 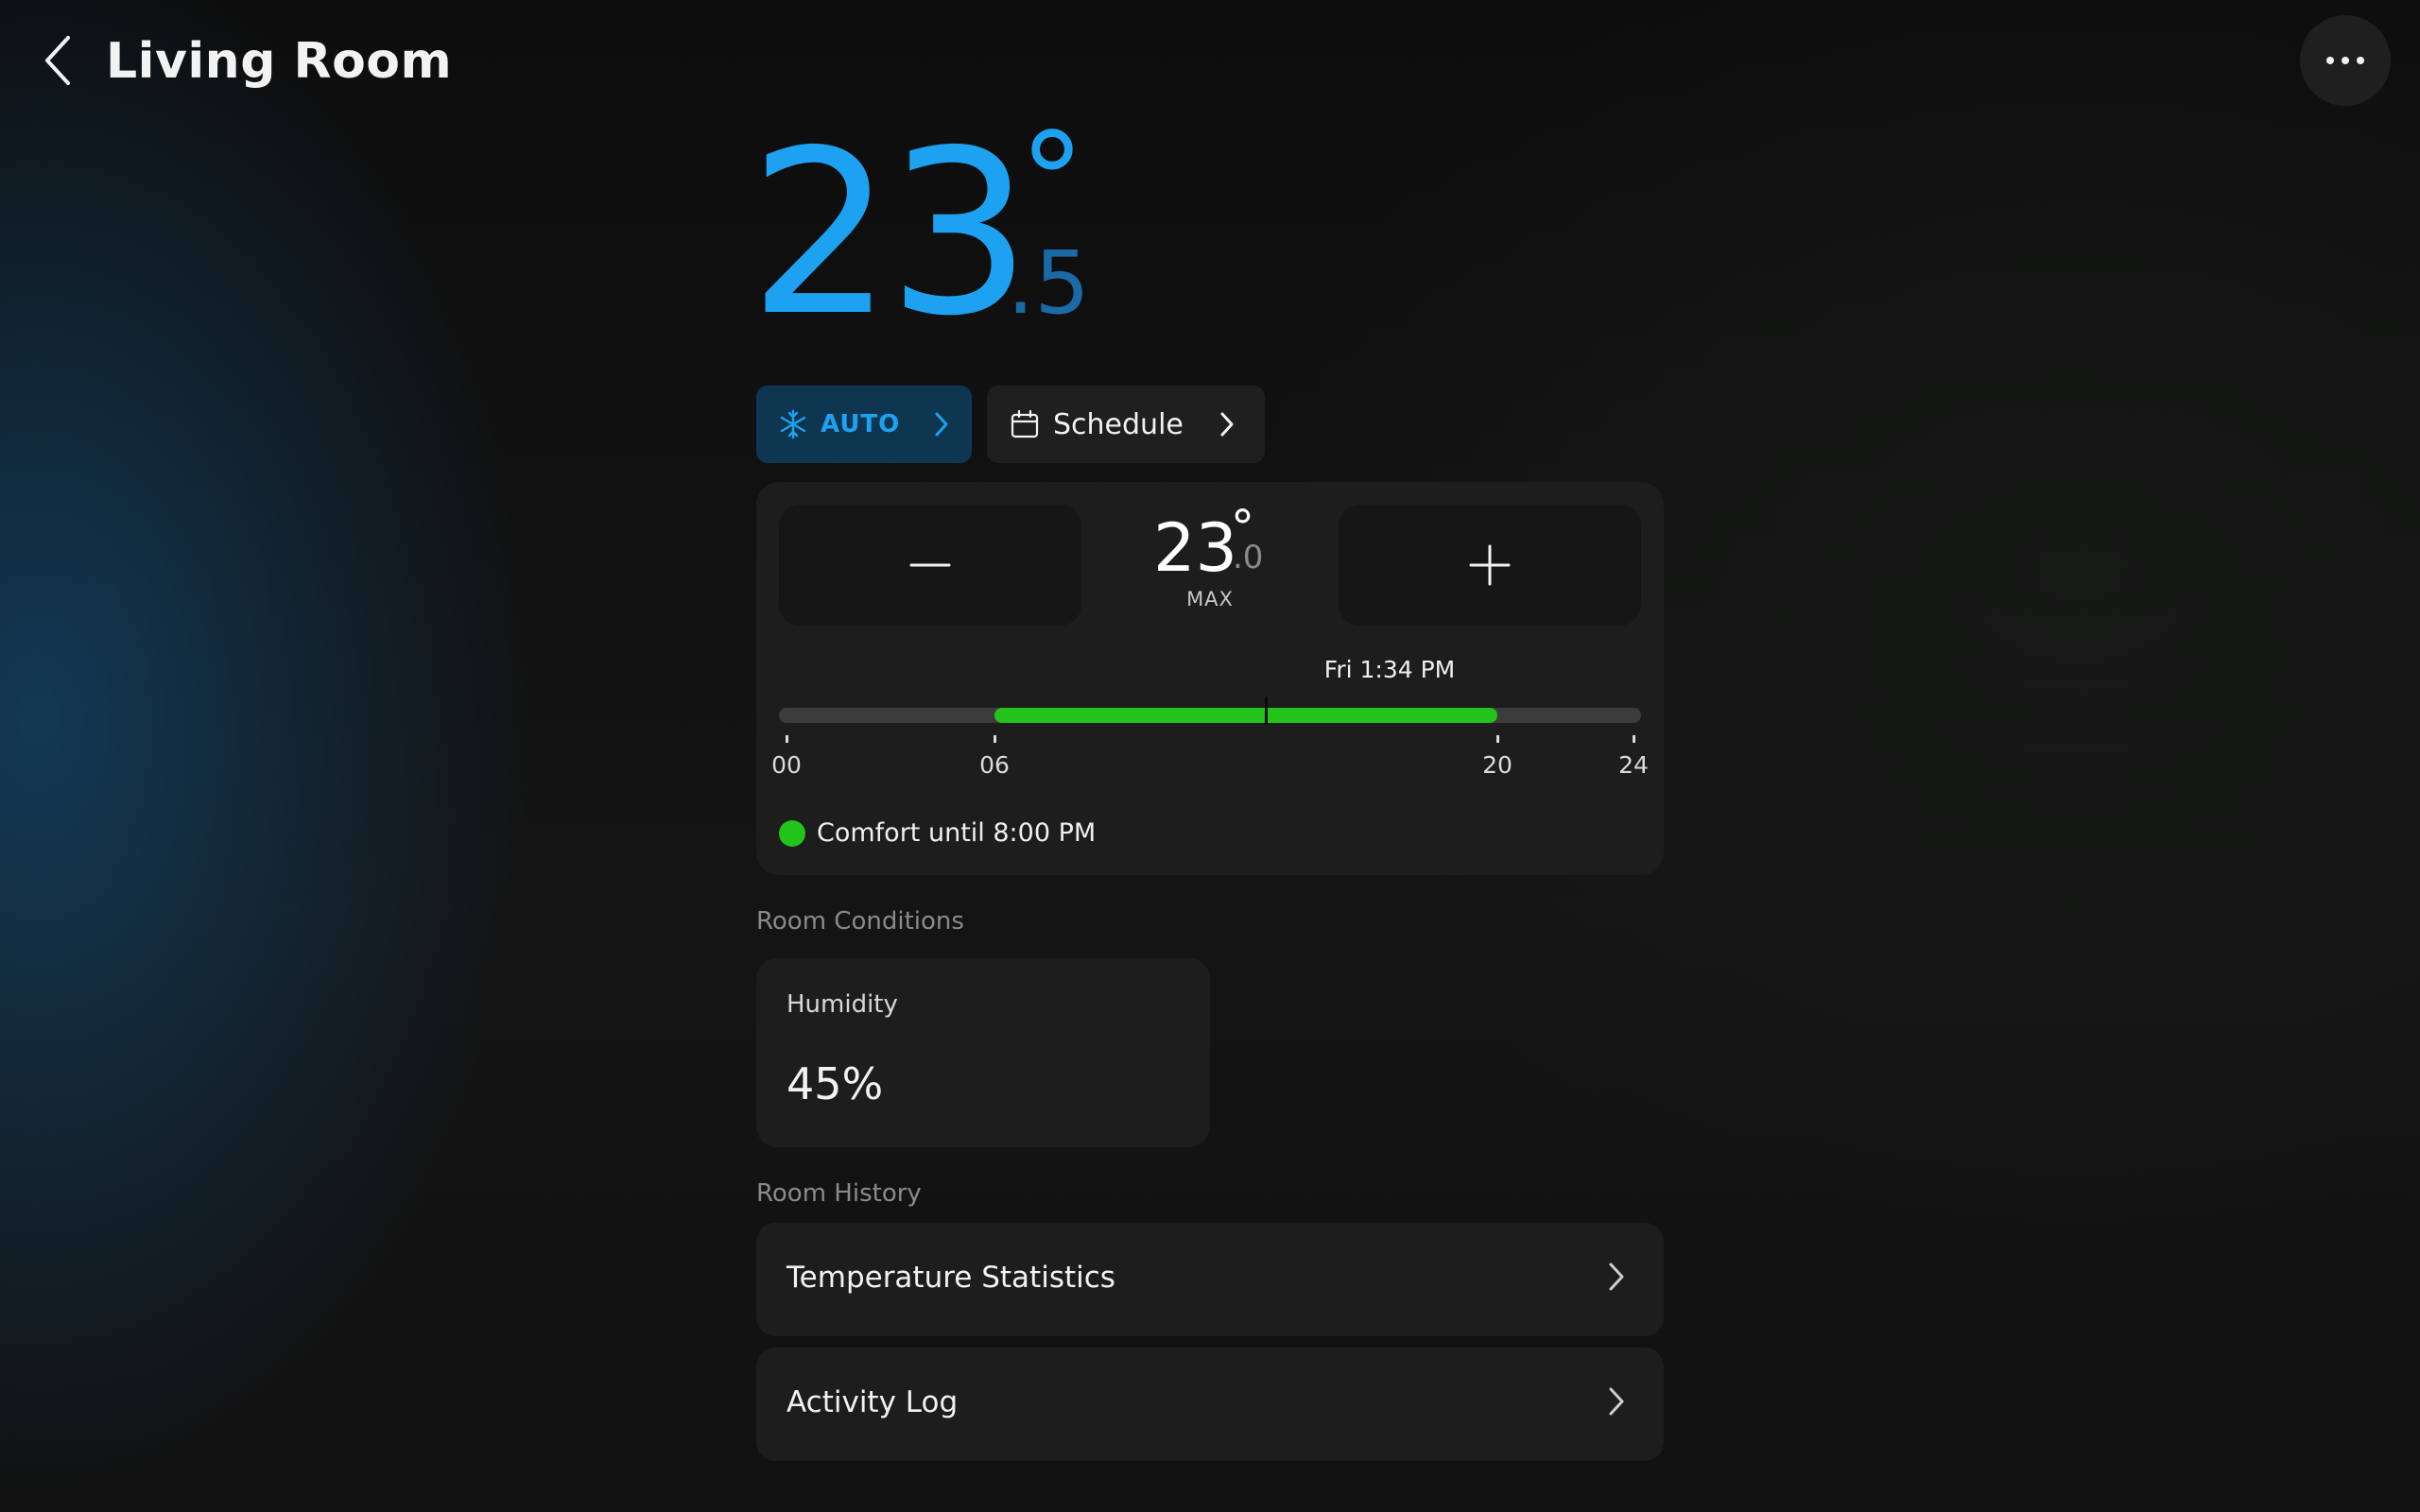 I want to click on chevron-left-icon, so click(x=57, y=60).